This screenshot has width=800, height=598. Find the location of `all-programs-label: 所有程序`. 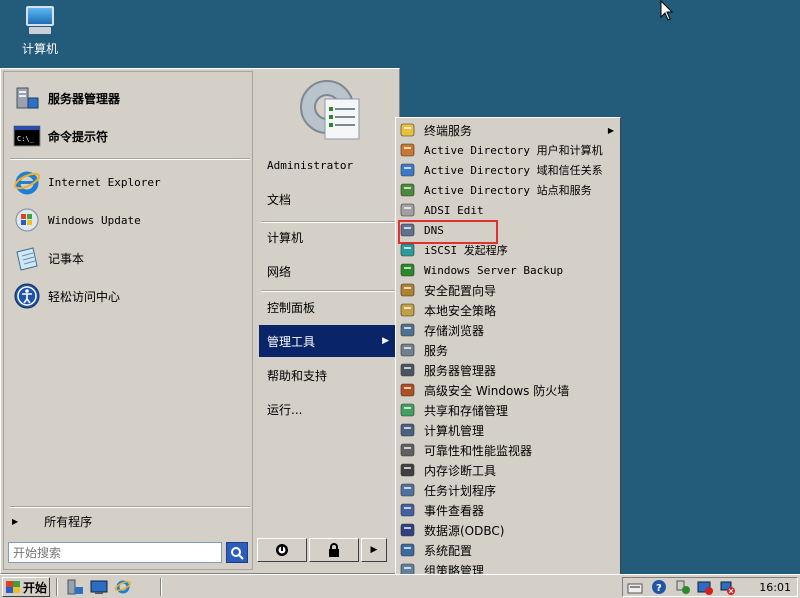

all-programs-label: 所有程序 is located at coordinates (68, 522).